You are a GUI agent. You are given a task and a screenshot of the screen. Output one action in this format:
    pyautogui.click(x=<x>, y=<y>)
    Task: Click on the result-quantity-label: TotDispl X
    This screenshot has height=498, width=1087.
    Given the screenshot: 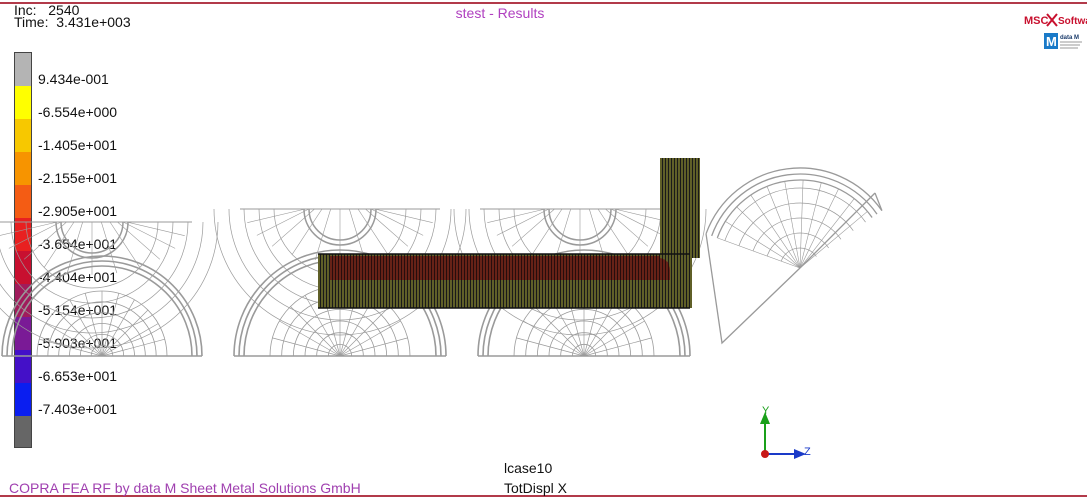 What is the action you would take?
    pyautogui.click(x=536, y=488)
    